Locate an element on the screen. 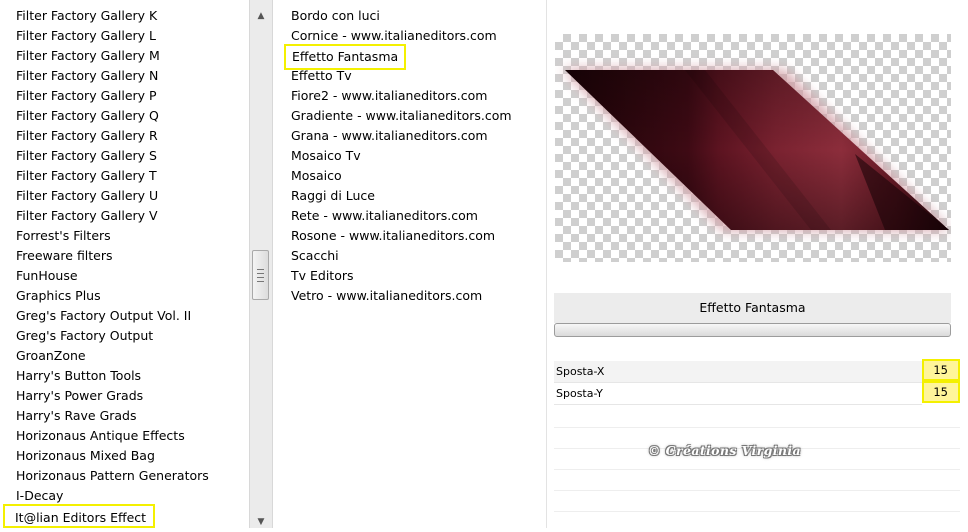 The height and width of the screenshot is (532, 968). category-item: GroanZone is located at coordinates (51, 356).